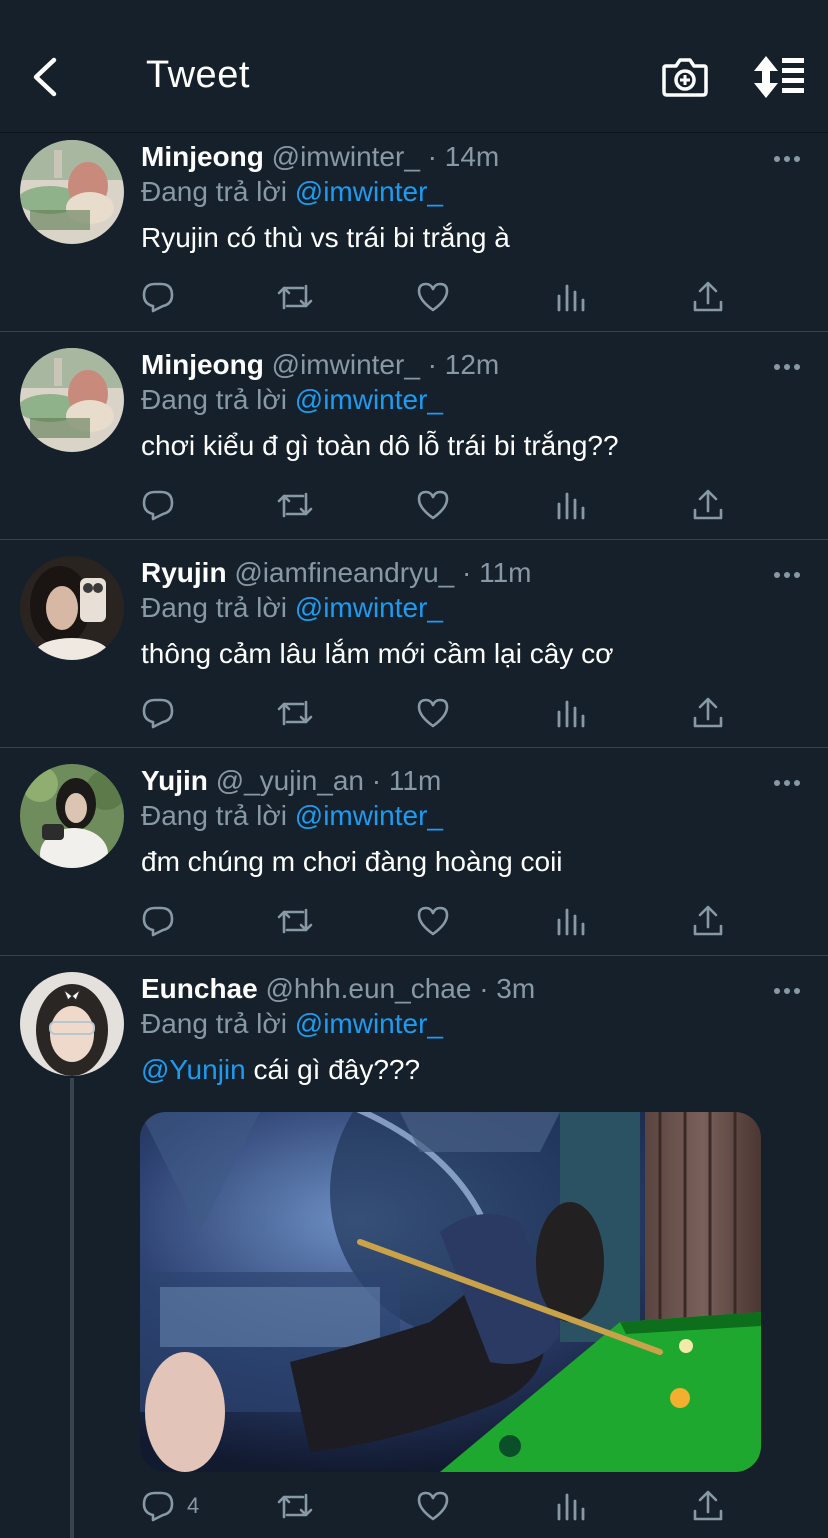  What do you see at coordinates (170, 1506) in the screenshot?
I see `reply-button: 4` at bounding box center [170, 1506].